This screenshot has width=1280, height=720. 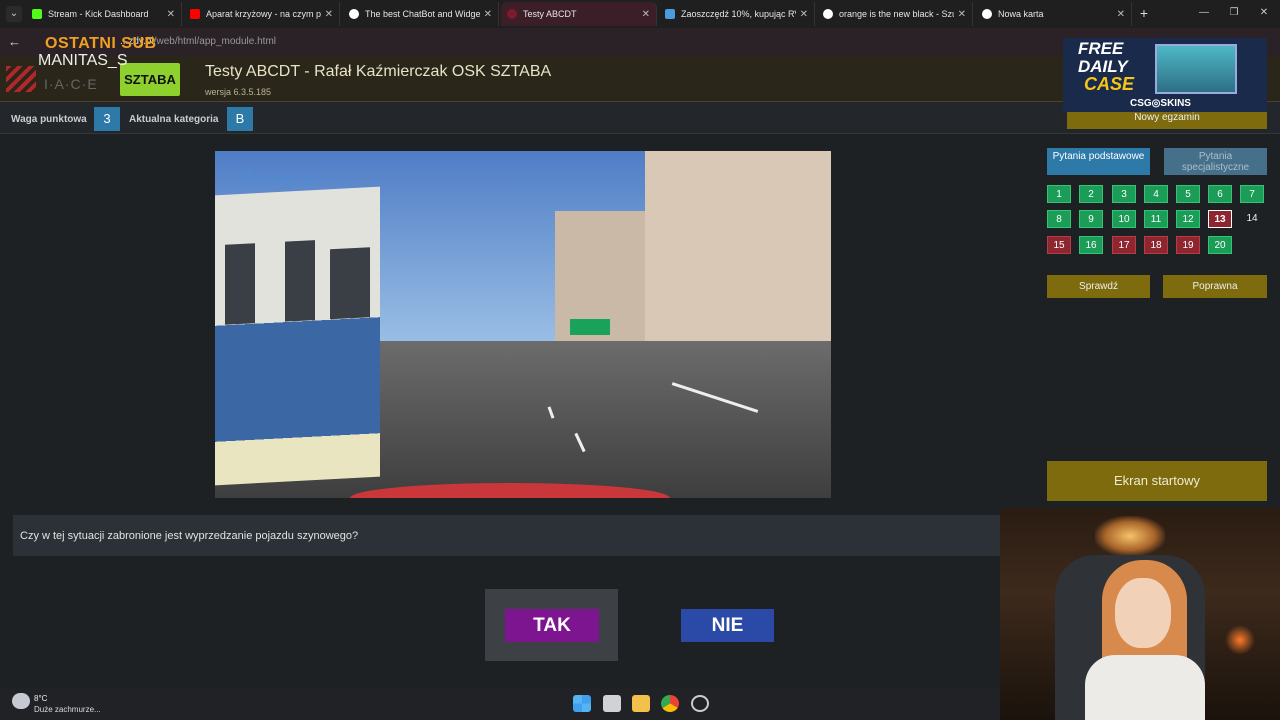 I want to click on tab-orange: orange is the new black - Szuka ✕, so click(x=895, y=14).